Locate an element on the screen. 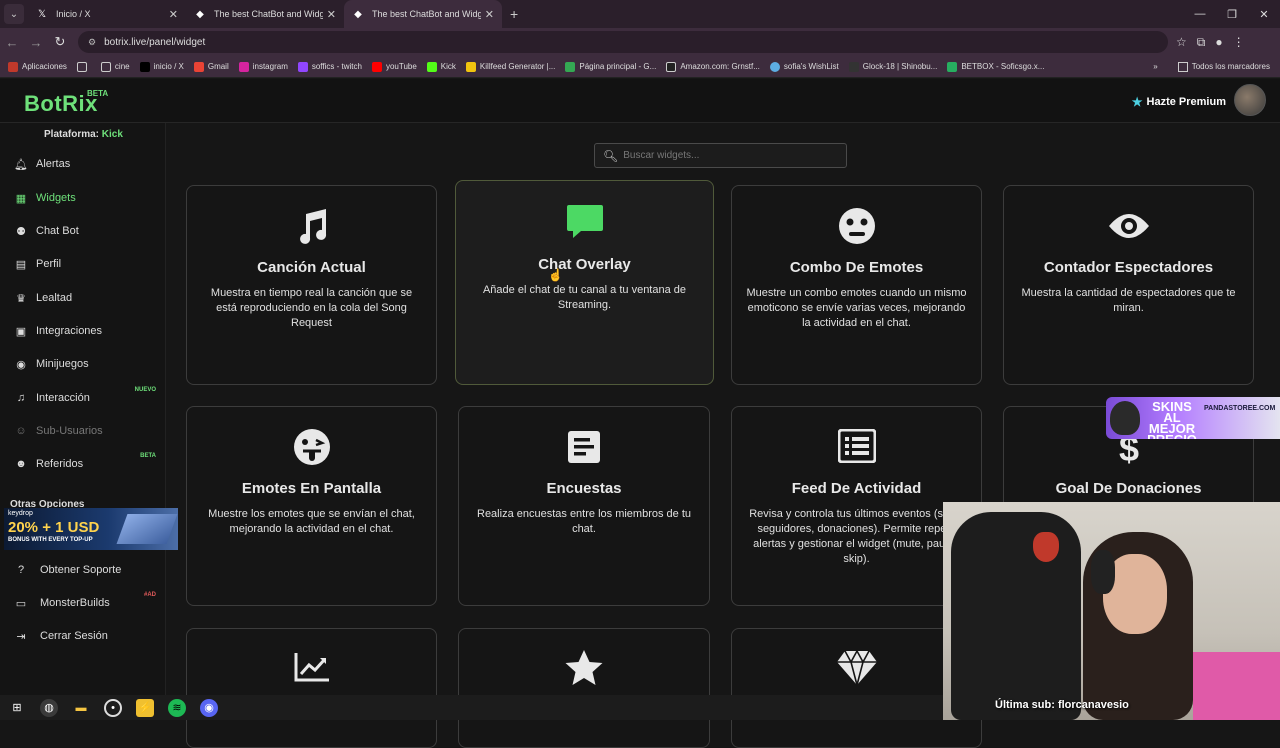 The image size is (1280, 748). sidebar-item-sub-usuarios: ☺ Sub-Usuarios is located at coordinates (83, 431).